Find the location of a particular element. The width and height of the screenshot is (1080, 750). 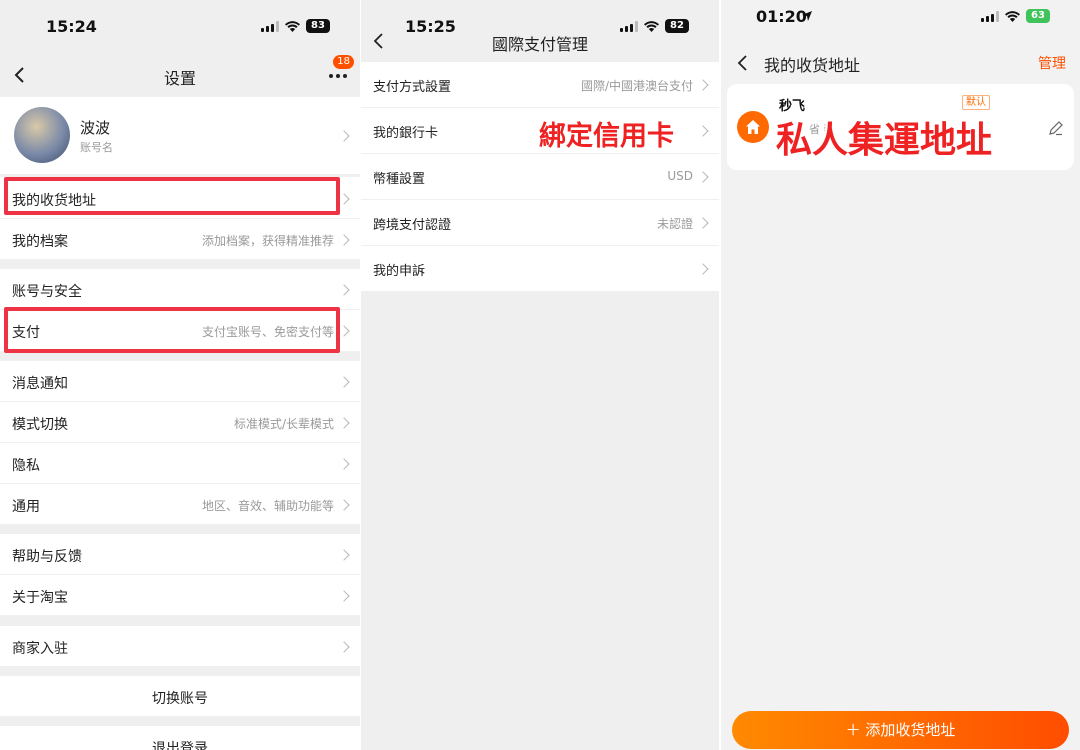

settings-navbar: 设置 18 is located at coordinates (180, 75).